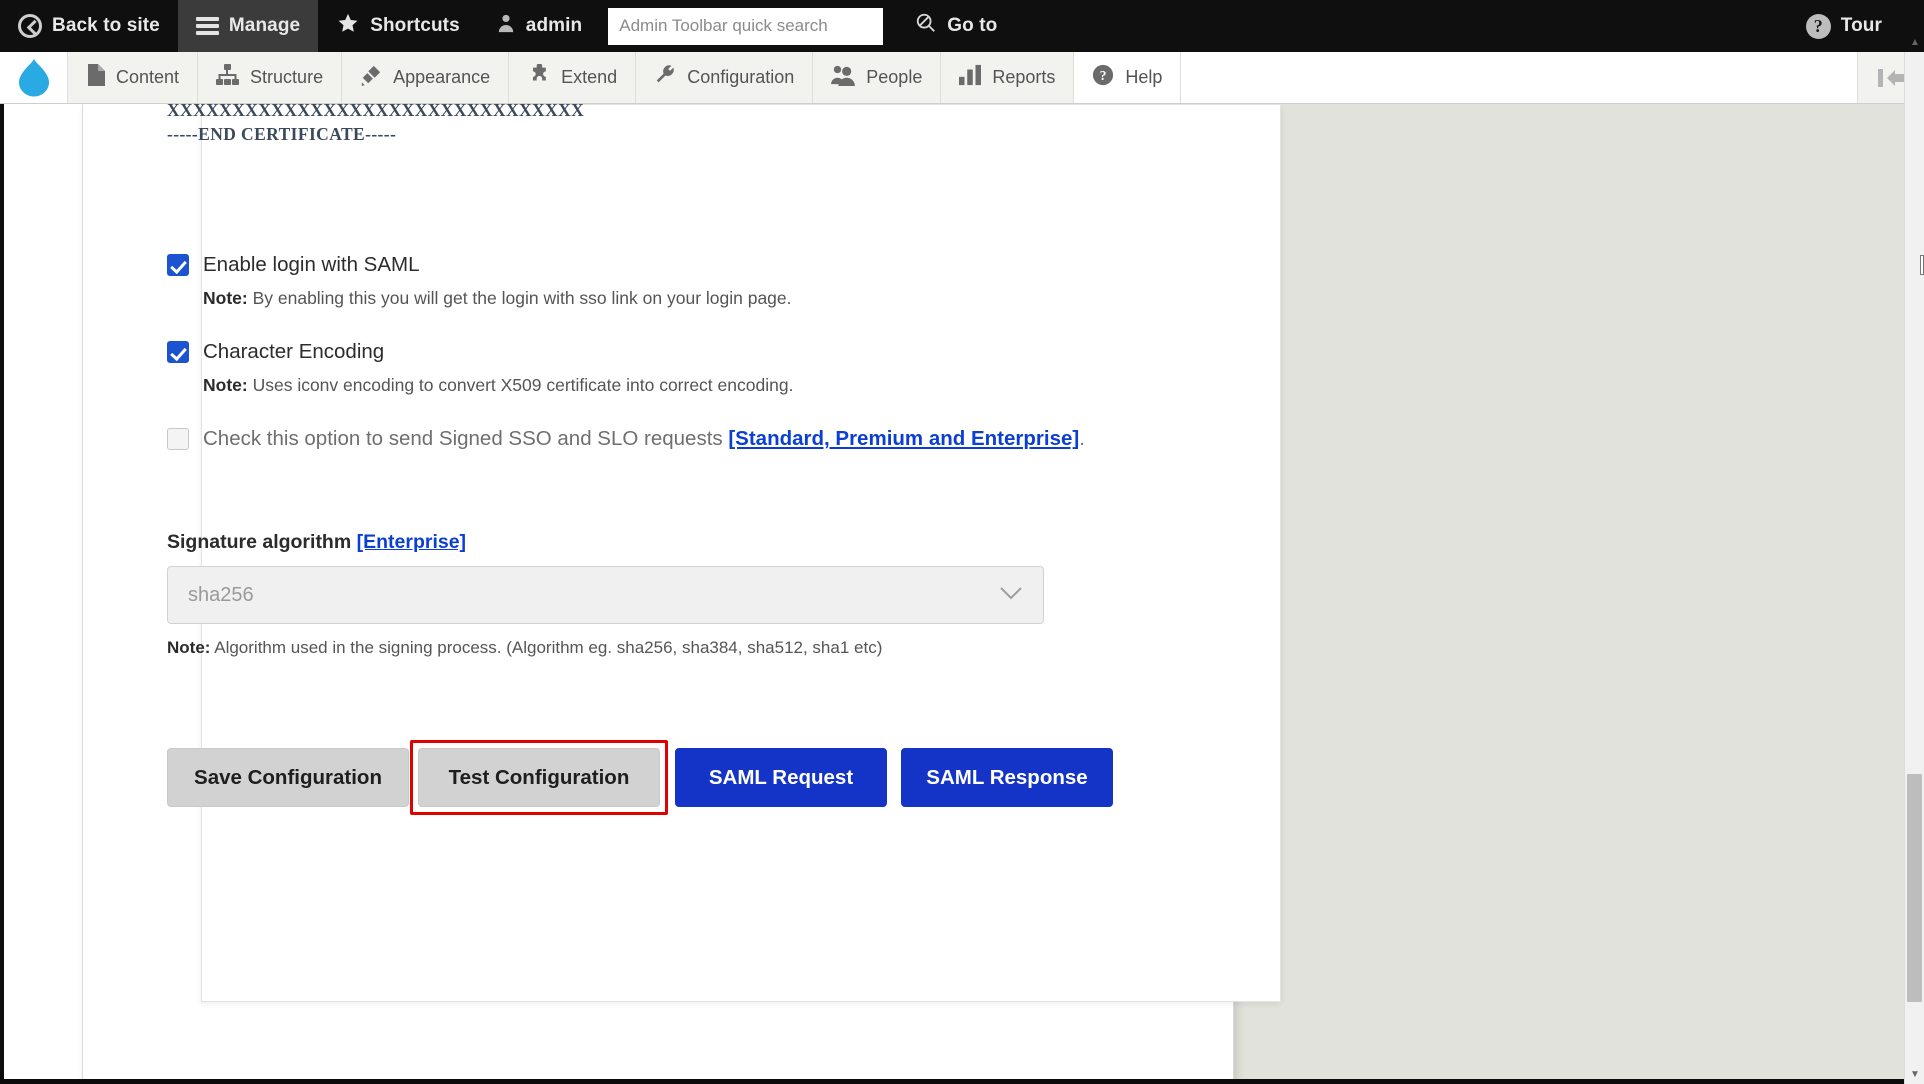 The height and width of the screenshot is (1084, 1924). What do you see at coordinates (741, 77) in the screenshot?
I see `menu-item-configuration-label: Configuration` at bounding box center [741, 77].